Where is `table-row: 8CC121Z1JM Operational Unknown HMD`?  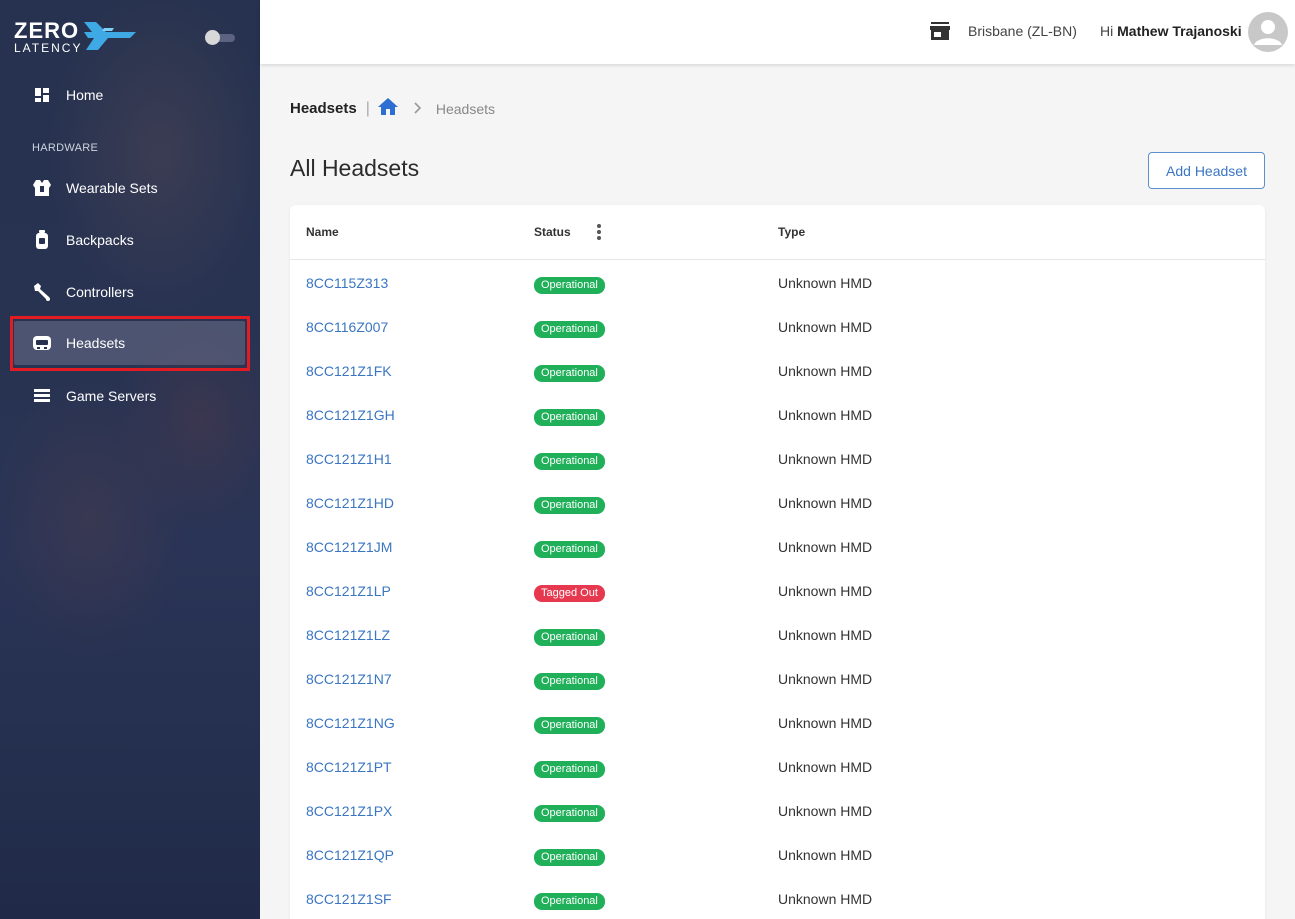 table-row: 8CC121Z1JM Operational Unknown HMD is located at coordinates (777, 547).